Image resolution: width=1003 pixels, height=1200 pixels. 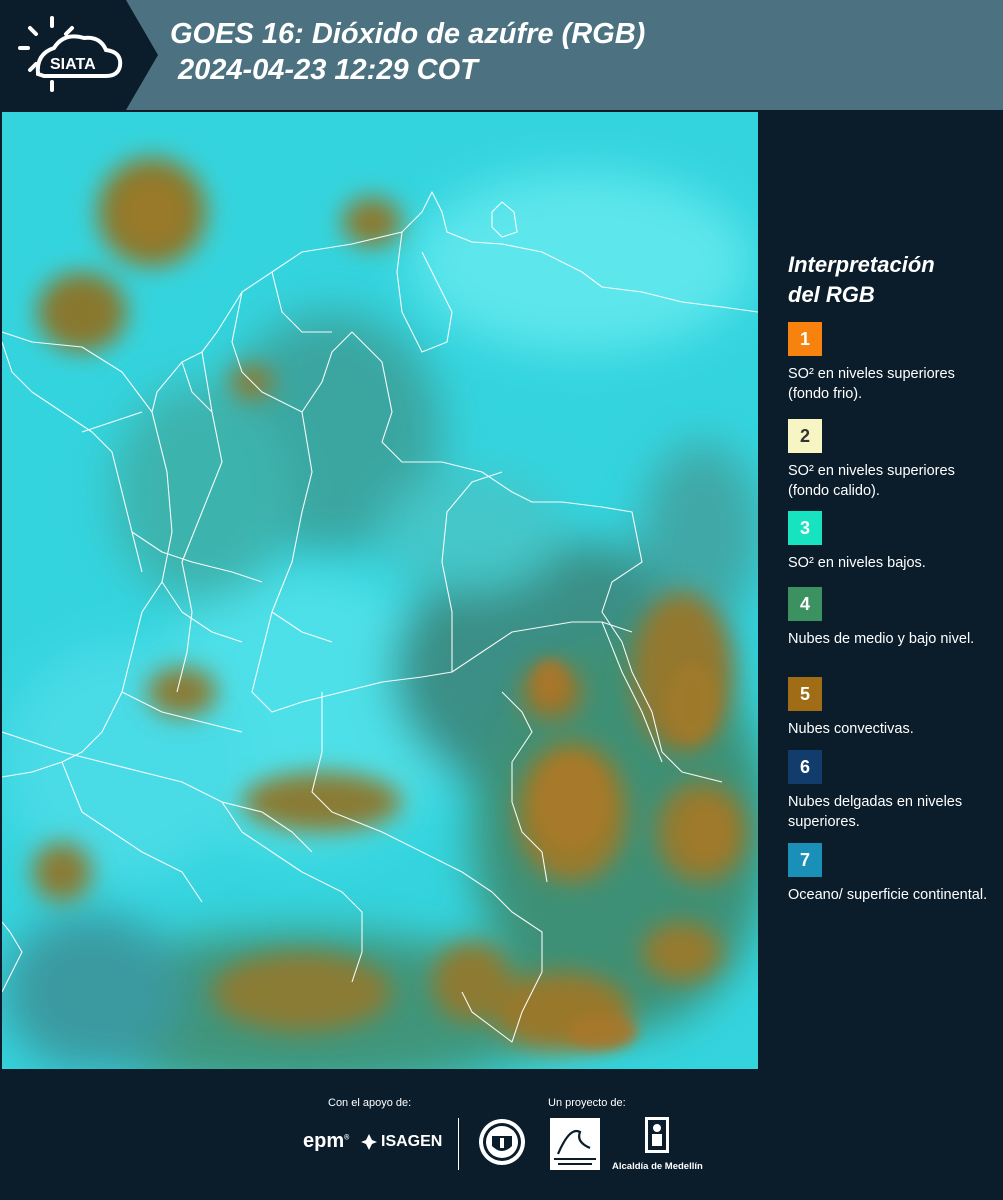 I want to click on legend-item-7: 7 Oceano/ superficie continental., so click(x=888, y=874).